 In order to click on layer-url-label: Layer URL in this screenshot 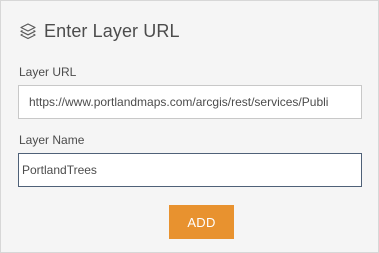, I will do `click(48, 72)`.